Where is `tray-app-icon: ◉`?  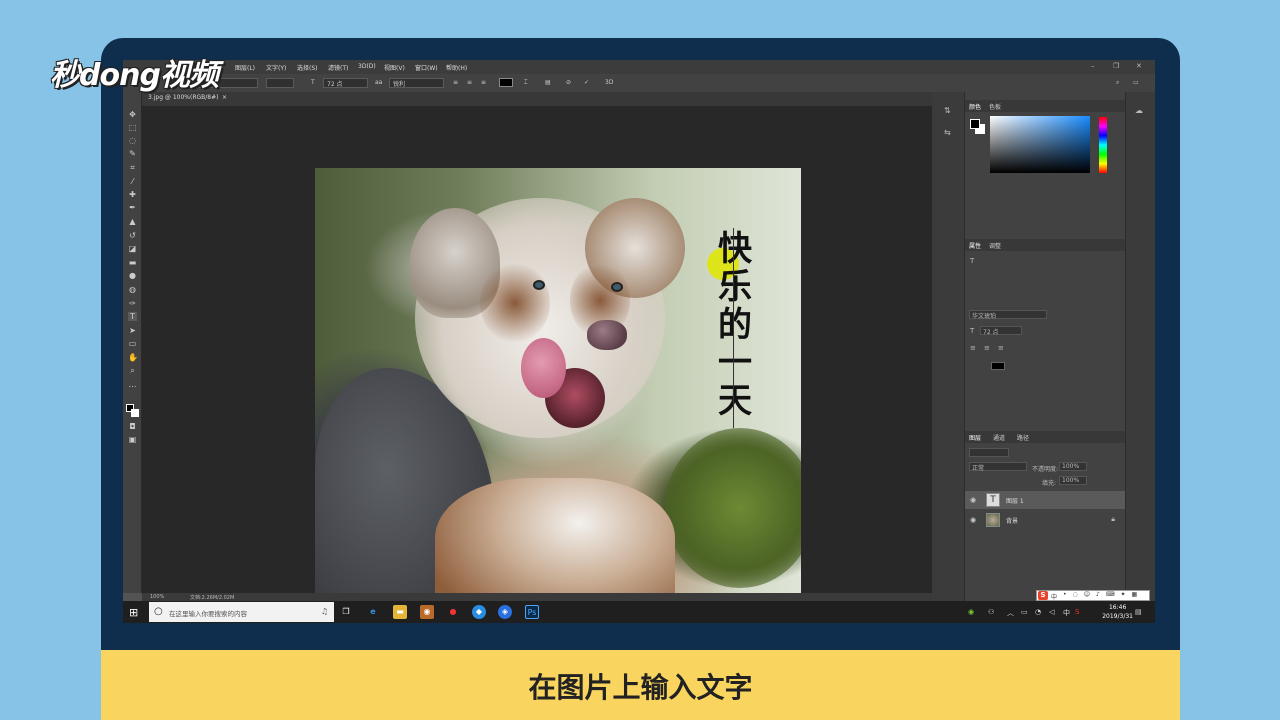
tray-app-icon: ◉ is located at coordinates (971, 612).